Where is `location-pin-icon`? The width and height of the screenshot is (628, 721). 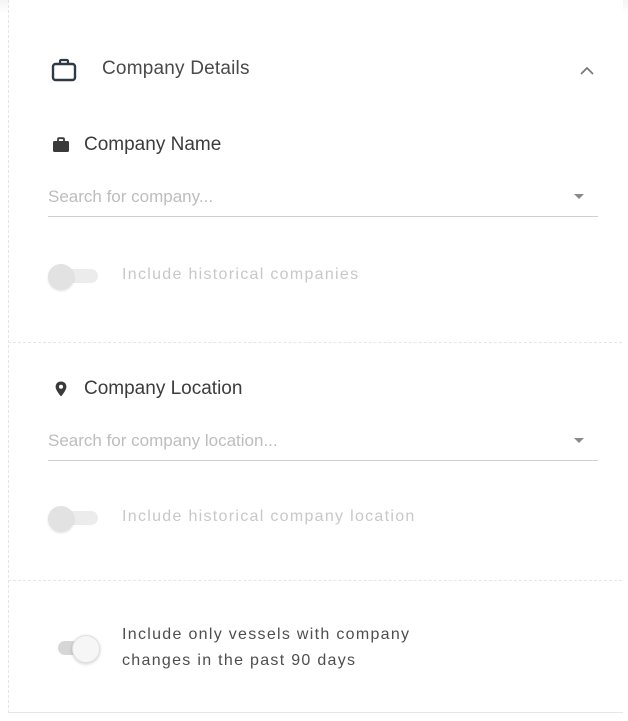
location-pin-icon is located at coordinates (61, 389).